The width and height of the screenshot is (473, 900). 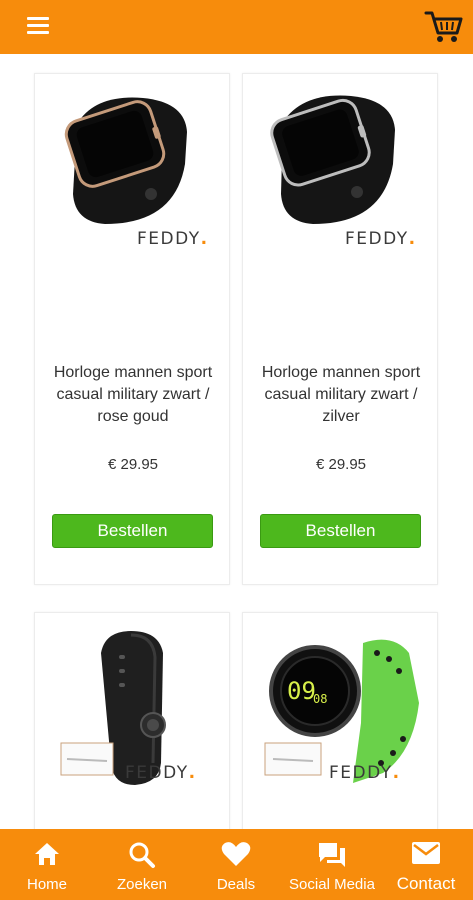 What do you see at coordinates (40, 26) in the screenshot?
I see `hamburger-menu-icon` at bounding box center [40, 26].